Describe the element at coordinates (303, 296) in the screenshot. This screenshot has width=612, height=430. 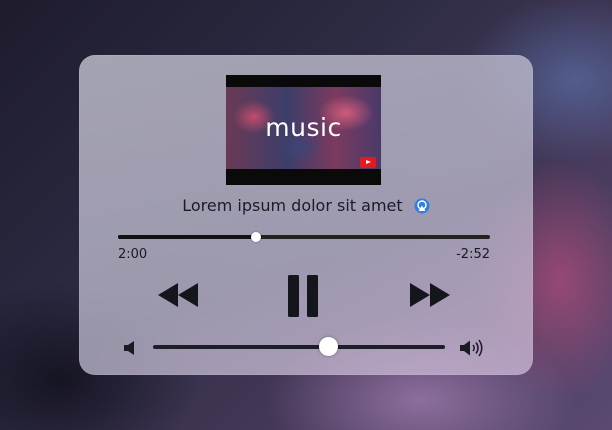
I see `pause-icon` at that location.